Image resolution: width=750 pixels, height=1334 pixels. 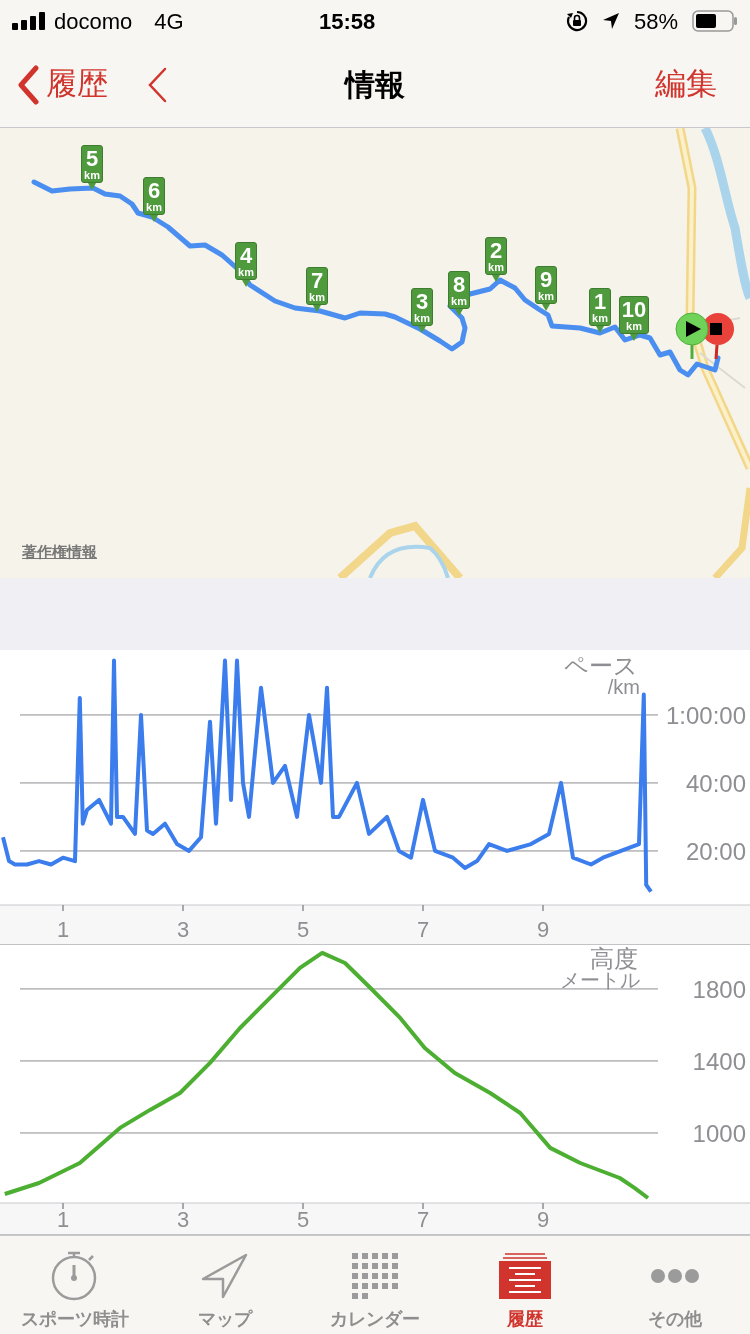 I want to click on carrier-name: docomo, so click(x=93, y=21).